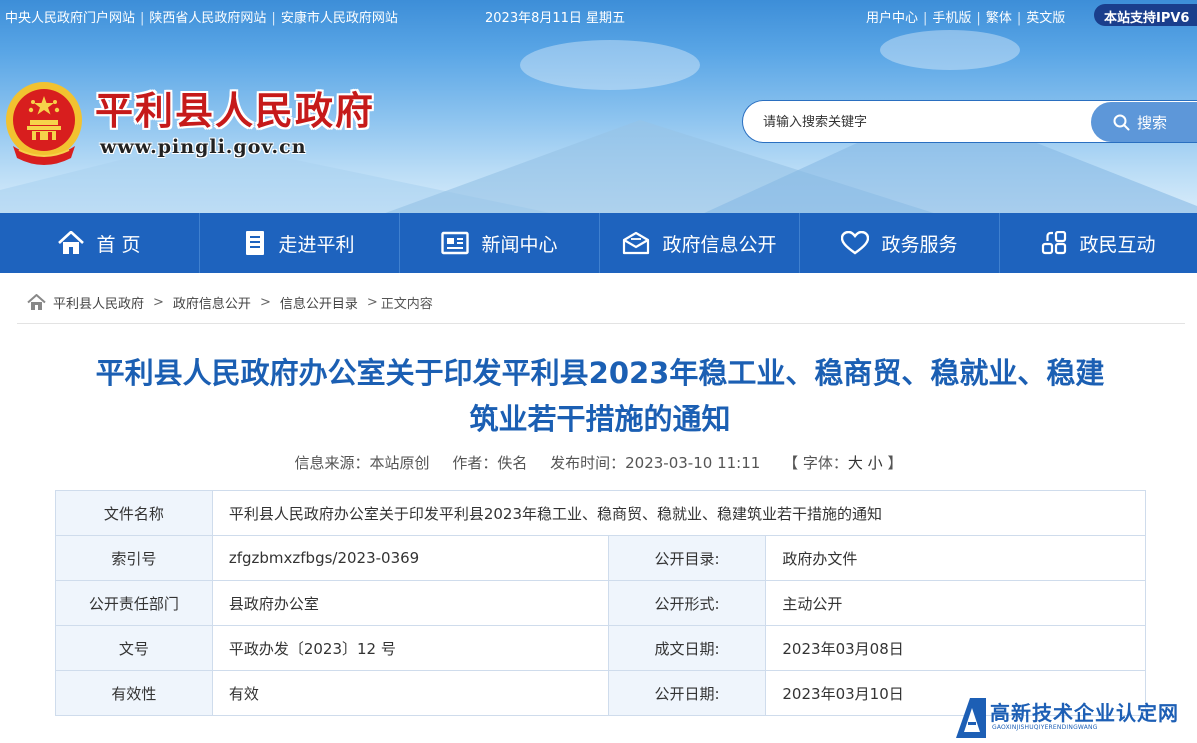  What do you see at coordinates (410, 648) in the screenshot?
I see `document-number-value: 平政办发〔2023〕12 号` at bounding box center [410, 648].